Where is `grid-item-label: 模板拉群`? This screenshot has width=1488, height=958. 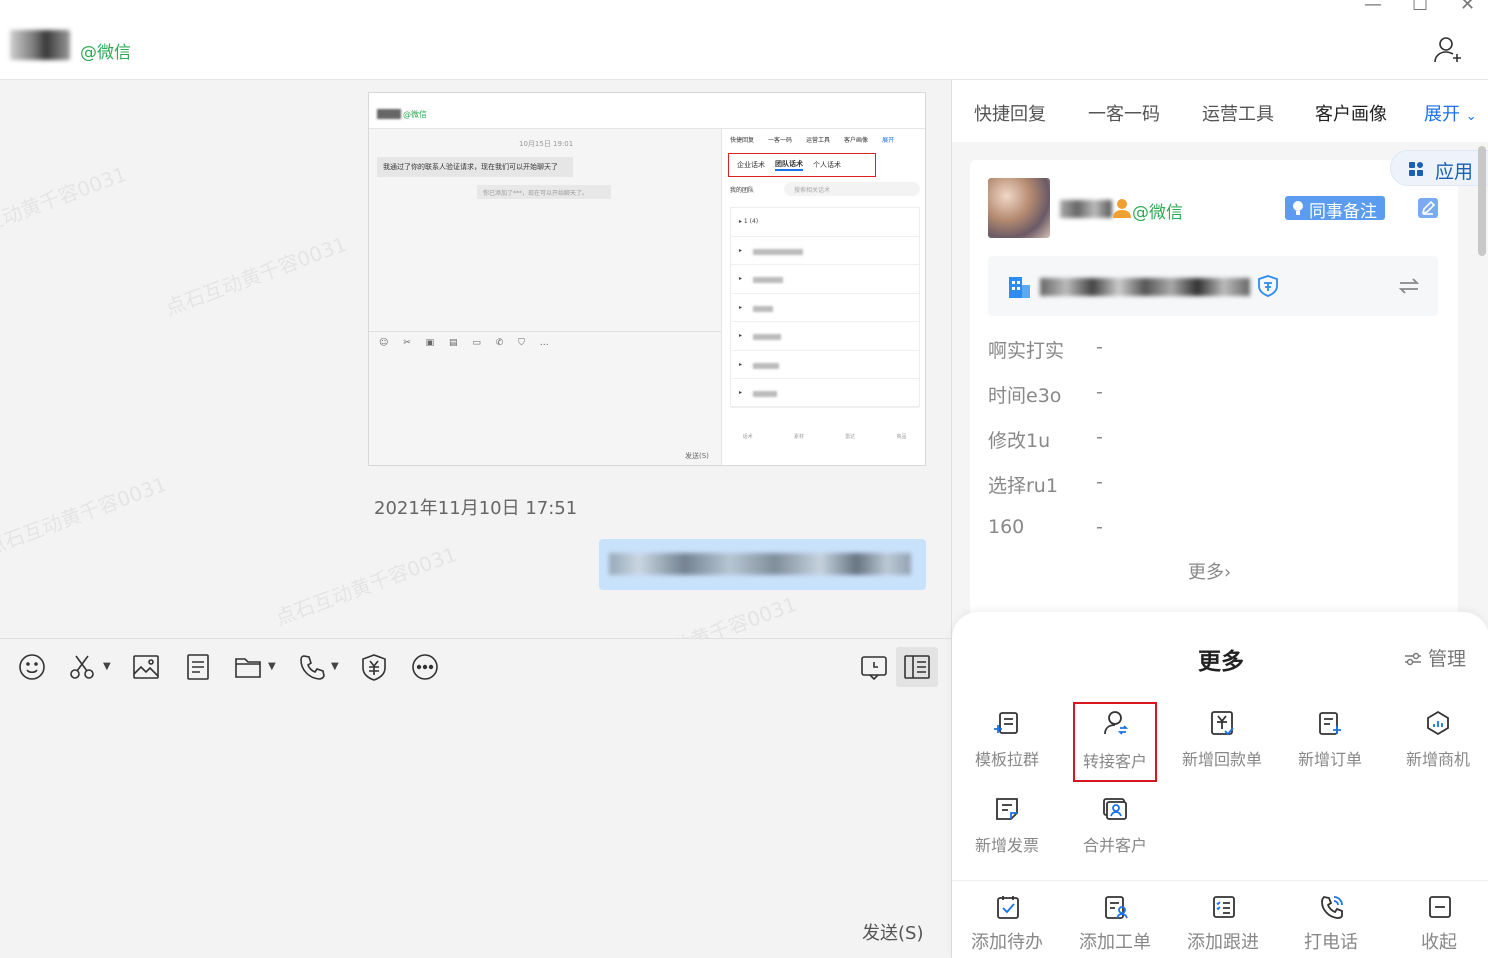 grid-item-label: 模板拉群 is located at coordinates (1006, 759).